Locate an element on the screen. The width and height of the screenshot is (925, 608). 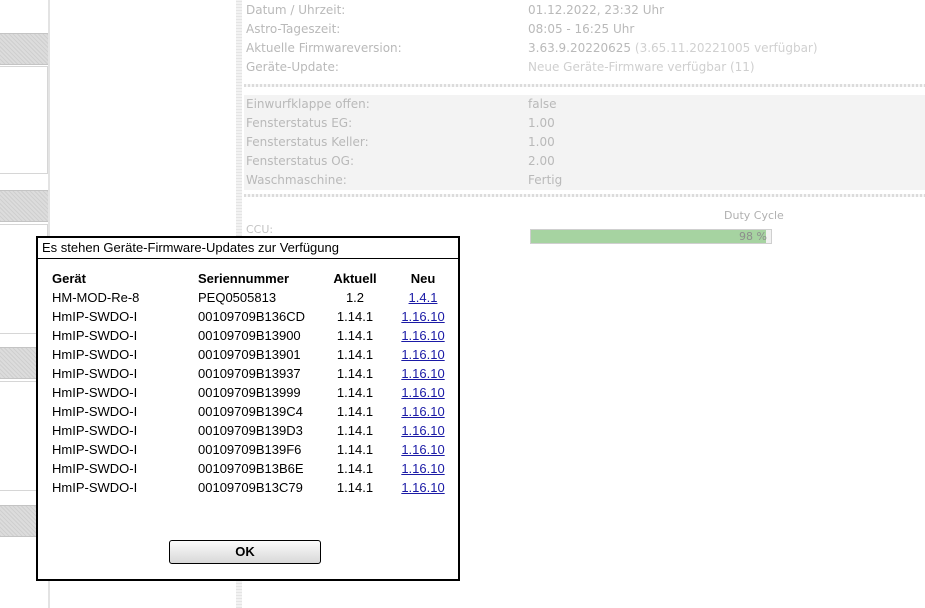
serial-number: 00109709B13C79 is located at coordinates (250, 487).